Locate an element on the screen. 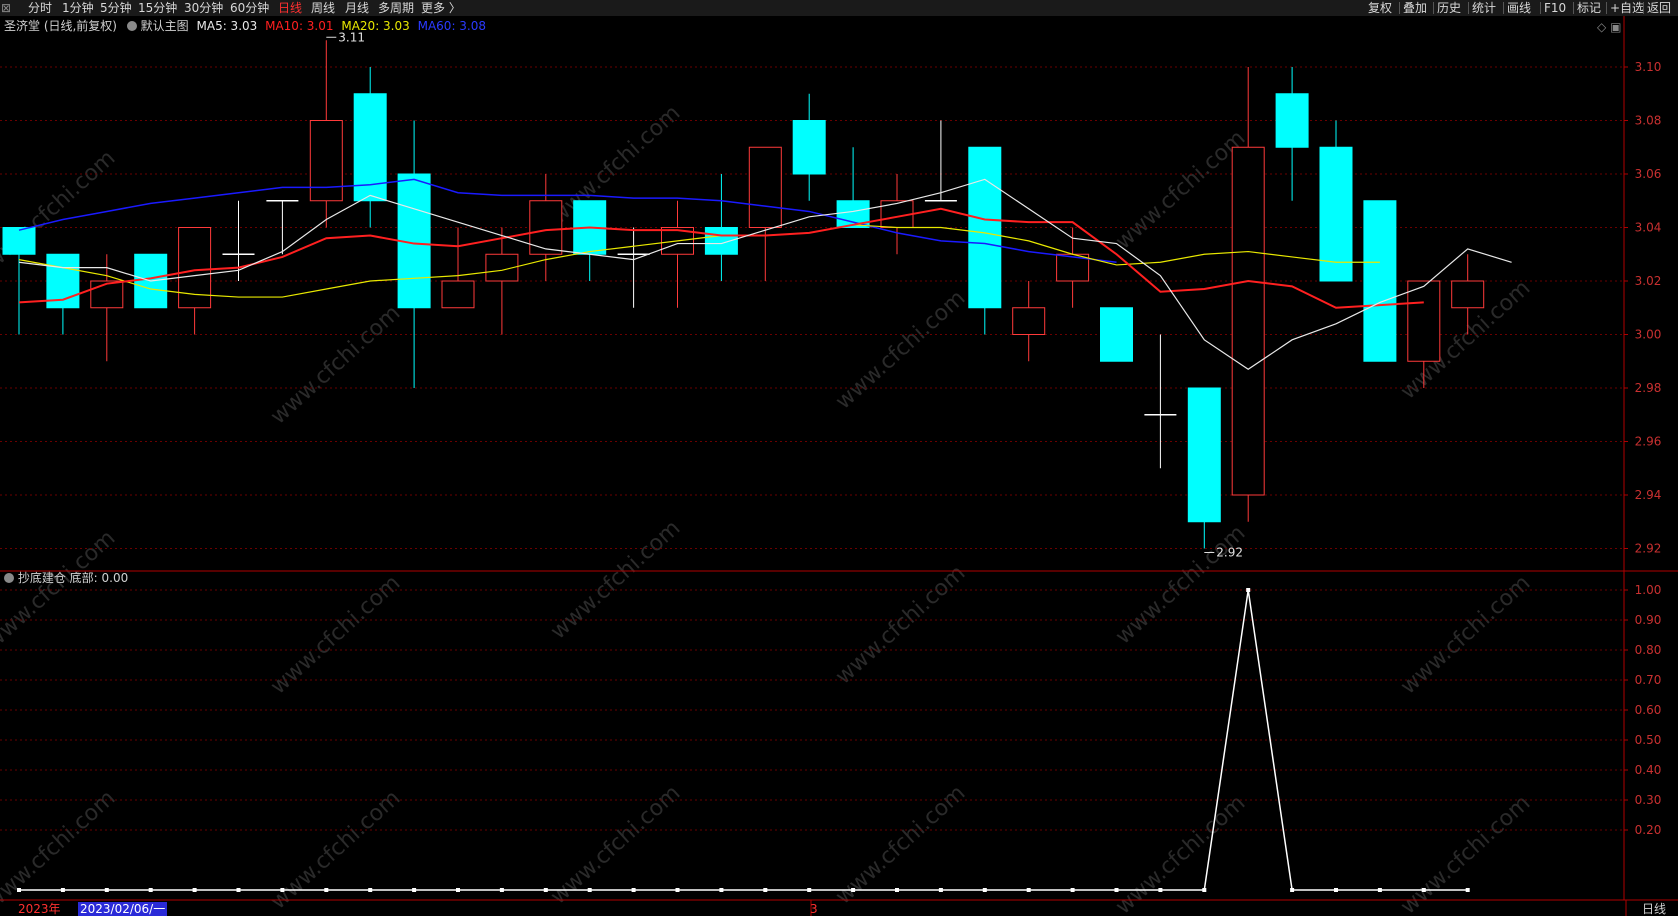 The image size is (1678, 916). price-tick-label: 2.96 is located at coordinates (1648, 442).